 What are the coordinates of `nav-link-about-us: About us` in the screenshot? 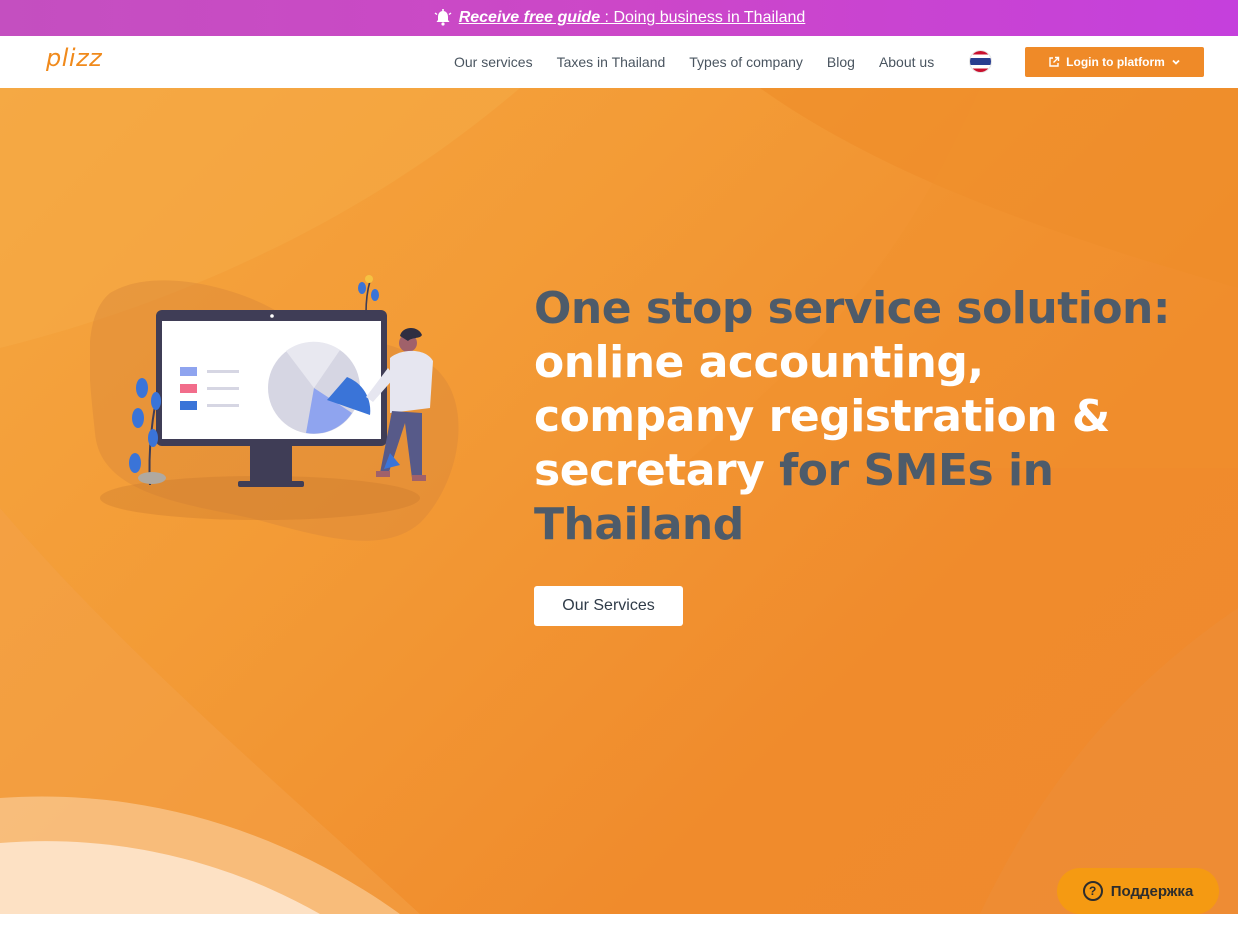 It's located at (906, 62).